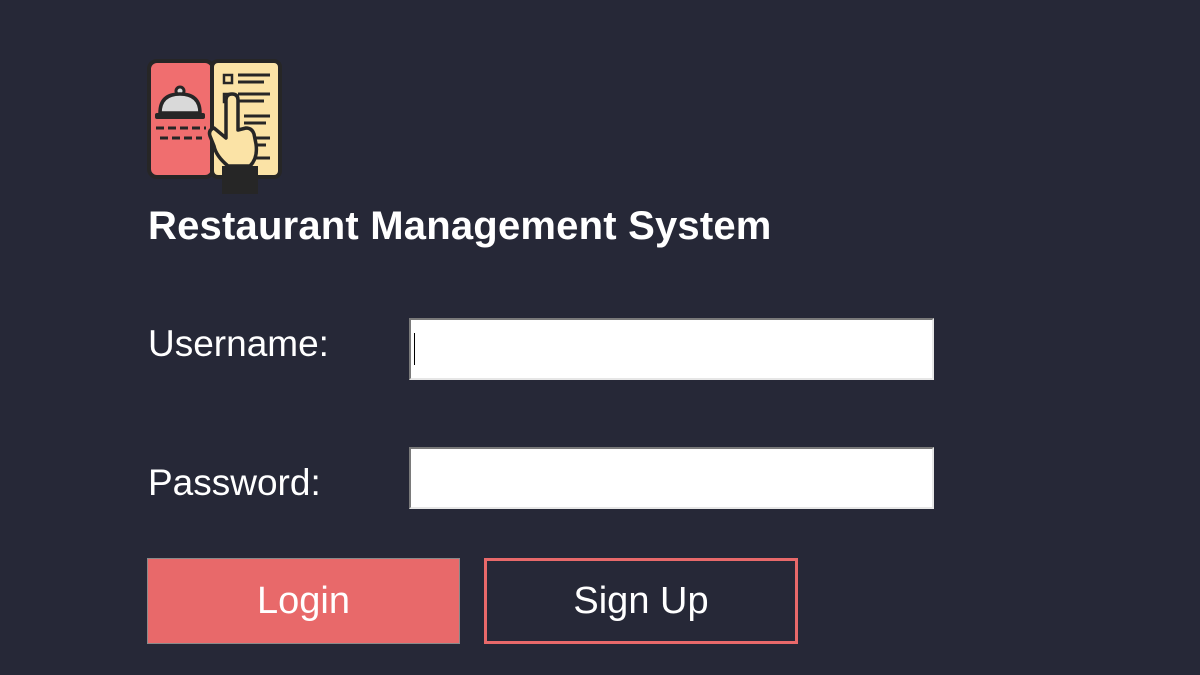 This screenshot has height=675, width=1200. What do you see at coordinates (641, 601) in the screenshot?
I see `sign-up-button: Sign Up` at bounding box center [641, 601].